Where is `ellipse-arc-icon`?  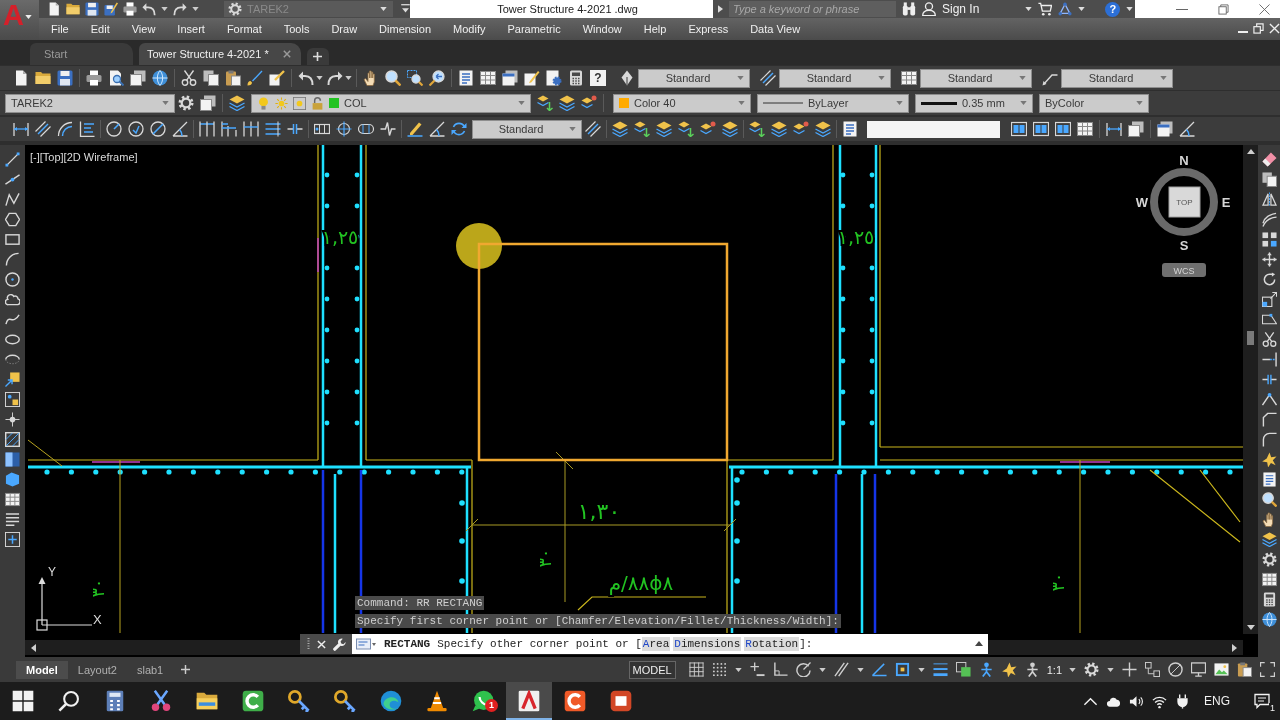 ellipse-arc-icon is located at coordinates (12, 359).